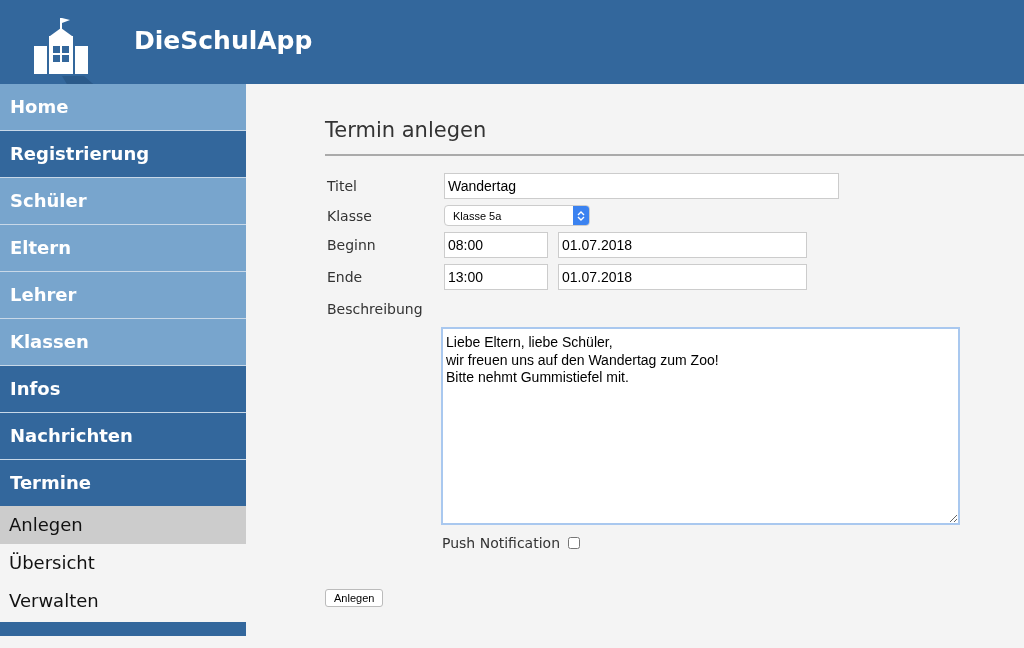 The image size is (1024, 648). Describe the element at coordinates (349, 215) in the screenshot. I see `field-label: Klasse` at that location.